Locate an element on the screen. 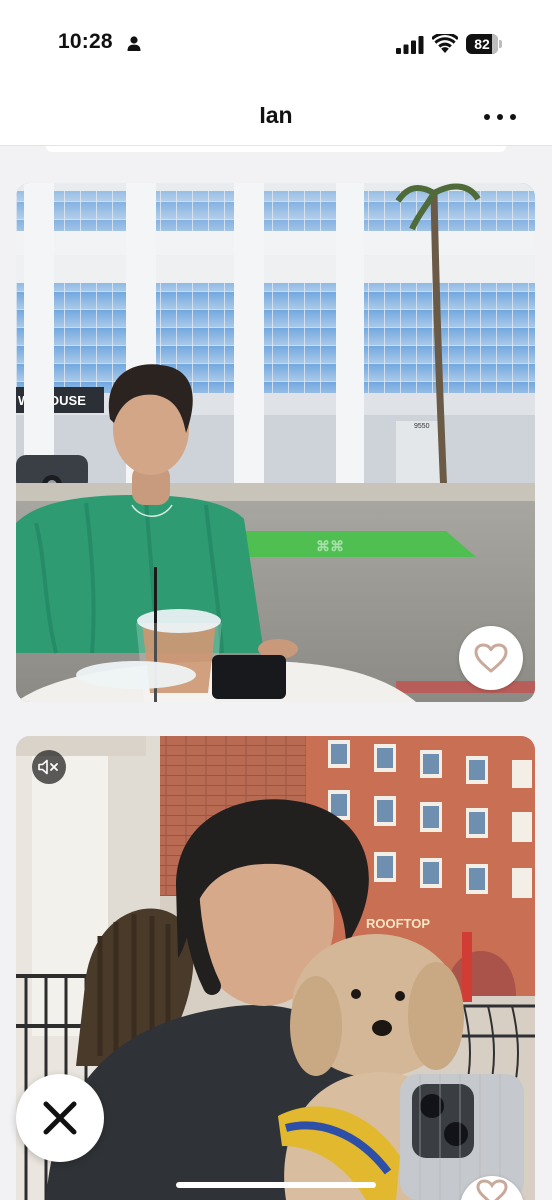 Image resolution: width=552 pixels, height=1200 pixels. battery-level: 82 is located at coordinates (482, 44).